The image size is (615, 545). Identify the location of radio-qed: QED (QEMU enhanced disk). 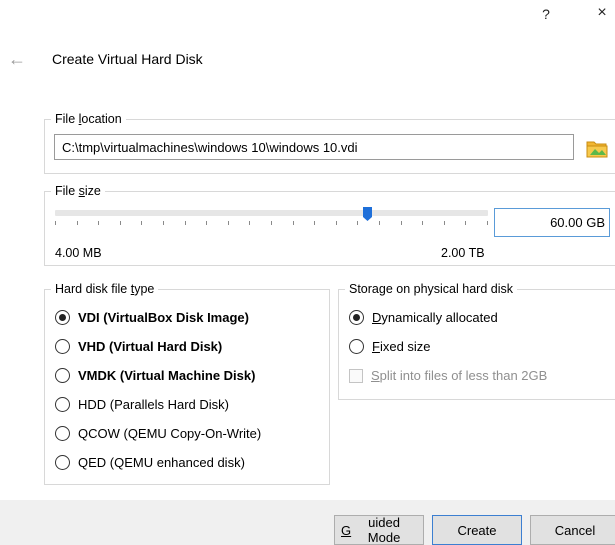
(150, 462).